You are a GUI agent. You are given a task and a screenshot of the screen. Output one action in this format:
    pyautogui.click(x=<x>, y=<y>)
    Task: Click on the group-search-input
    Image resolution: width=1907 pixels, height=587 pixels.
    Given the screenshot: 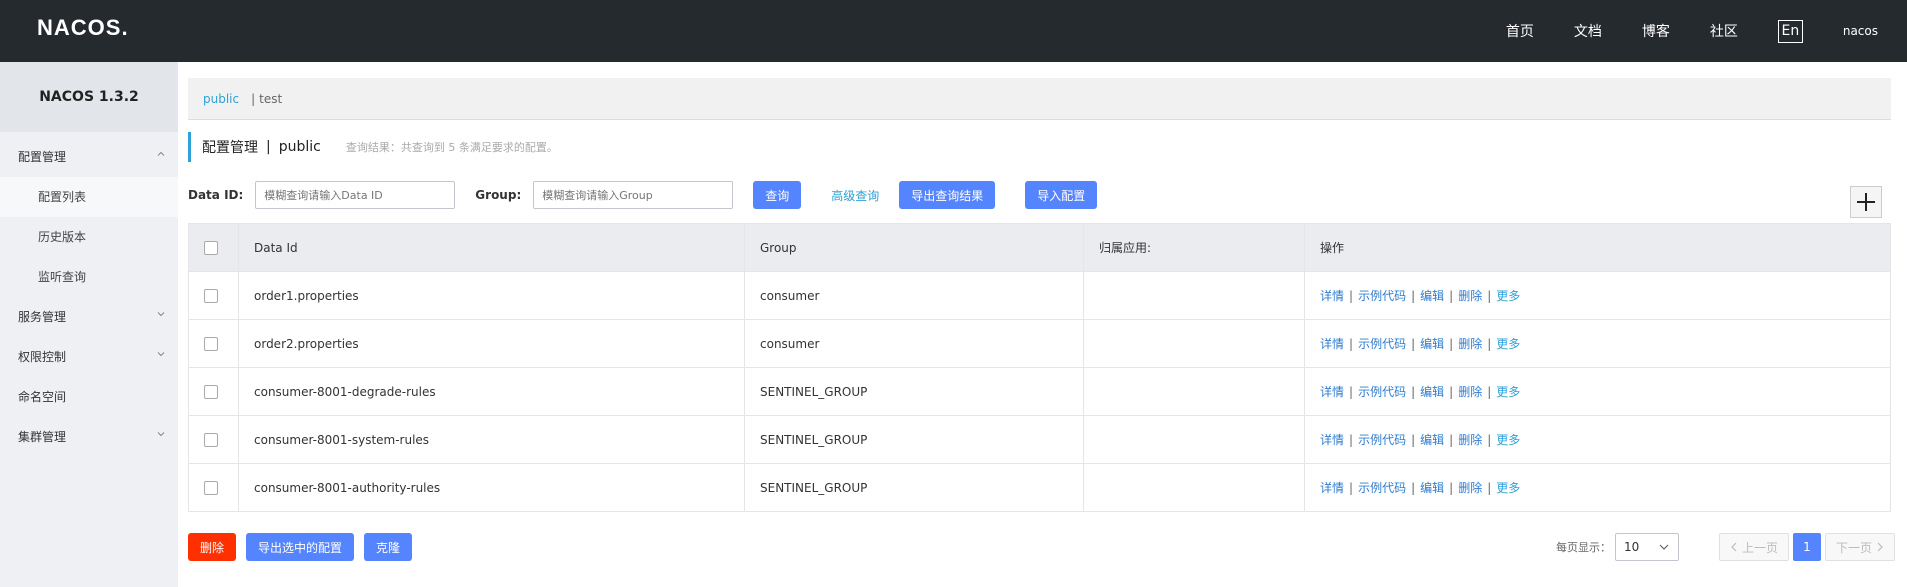 What is the action you would take?
    pyautogui.click(x=633, y=195)
    